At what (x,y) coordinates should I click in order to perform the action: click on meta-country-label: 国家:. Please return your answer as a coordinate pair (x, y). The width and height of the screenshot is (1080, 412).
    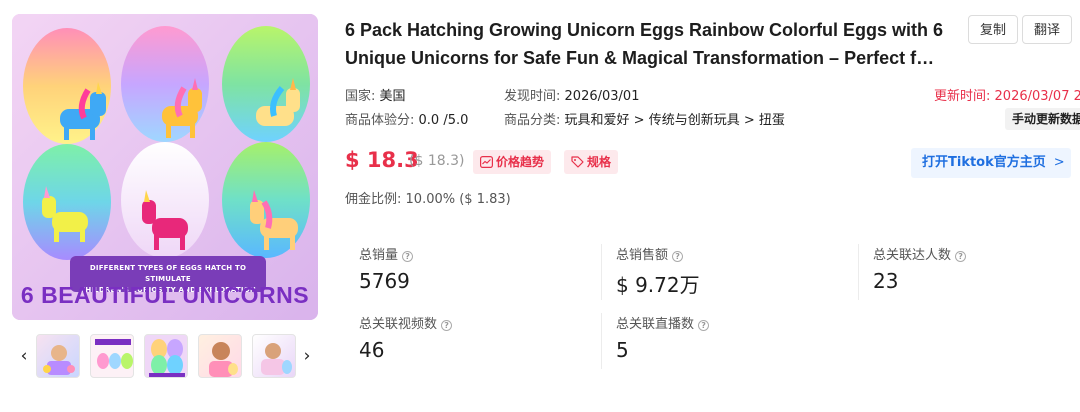
    Looking at the image, I should click on (360, 96).